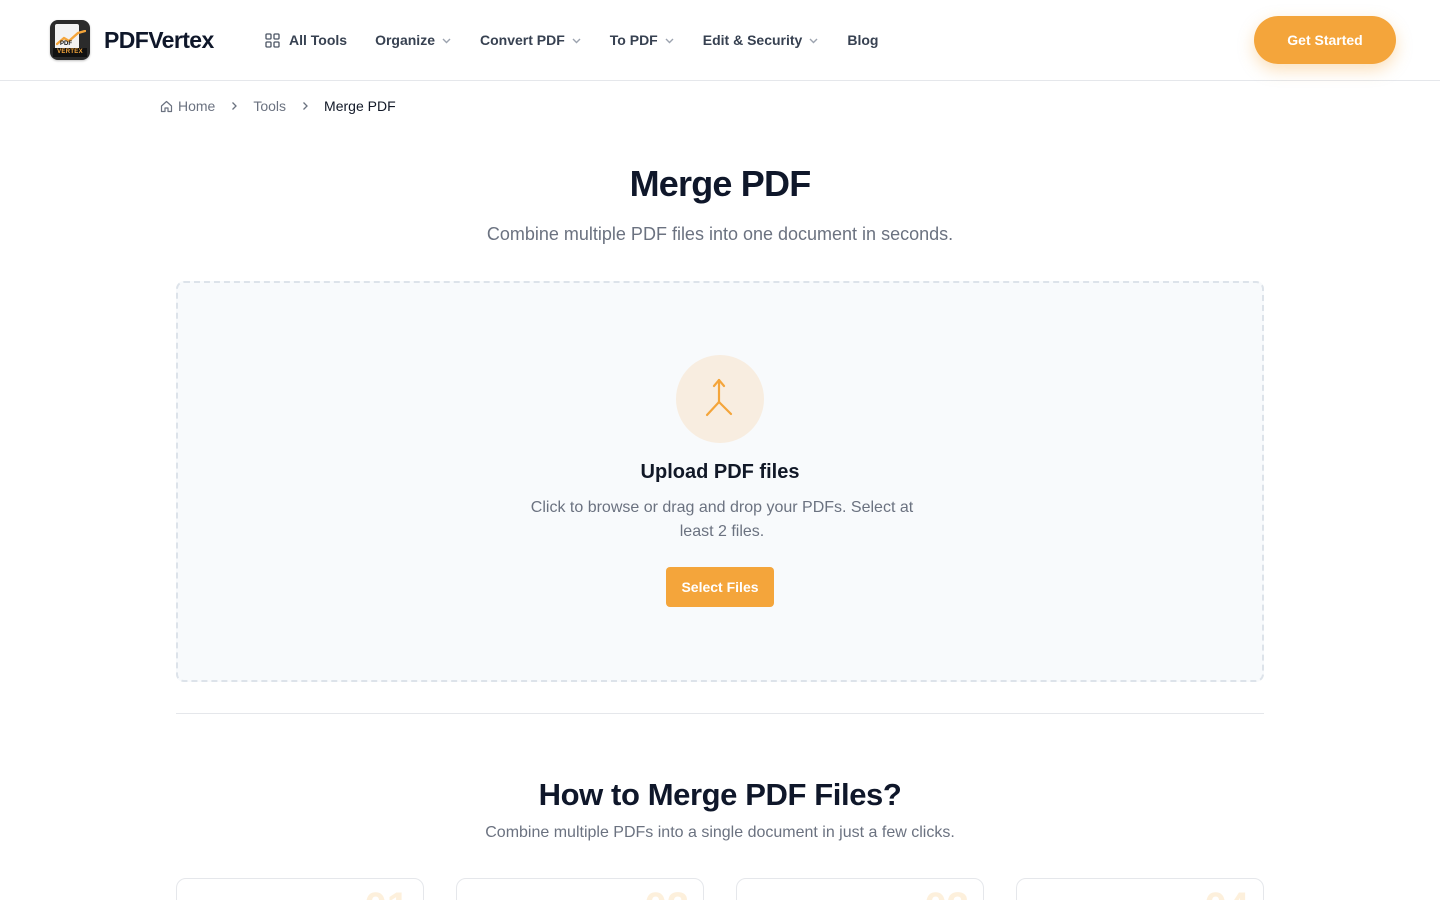 This screenshot has height=900, width=1440. I want to click on brand-logo-link: PDF VERTEX PDFVertex, so click(132, 40).